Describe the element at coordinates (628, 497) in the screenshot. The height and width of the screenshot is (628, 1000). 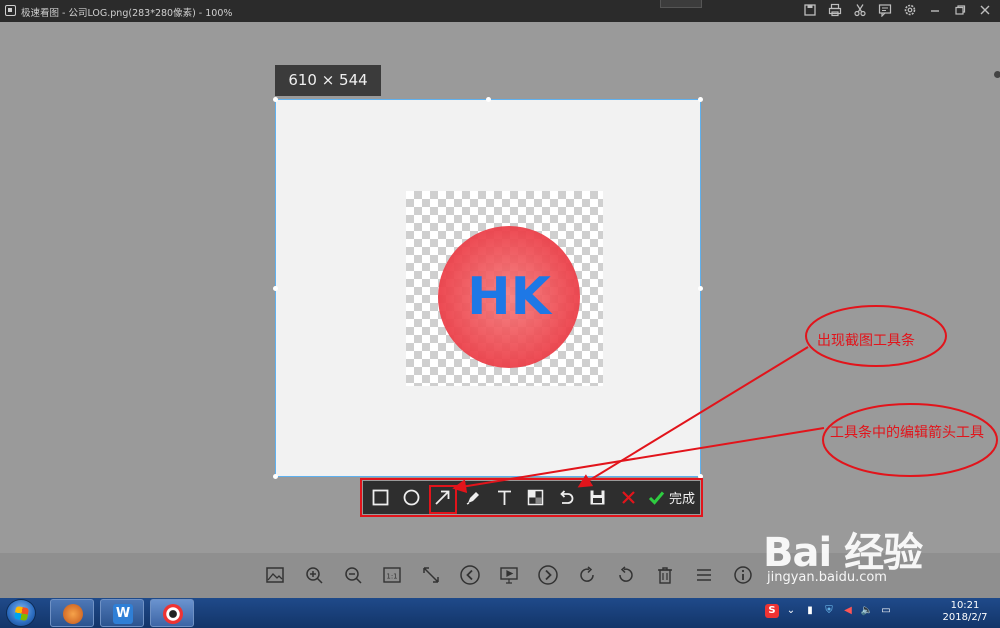
I see `cancel-icon` at that location.